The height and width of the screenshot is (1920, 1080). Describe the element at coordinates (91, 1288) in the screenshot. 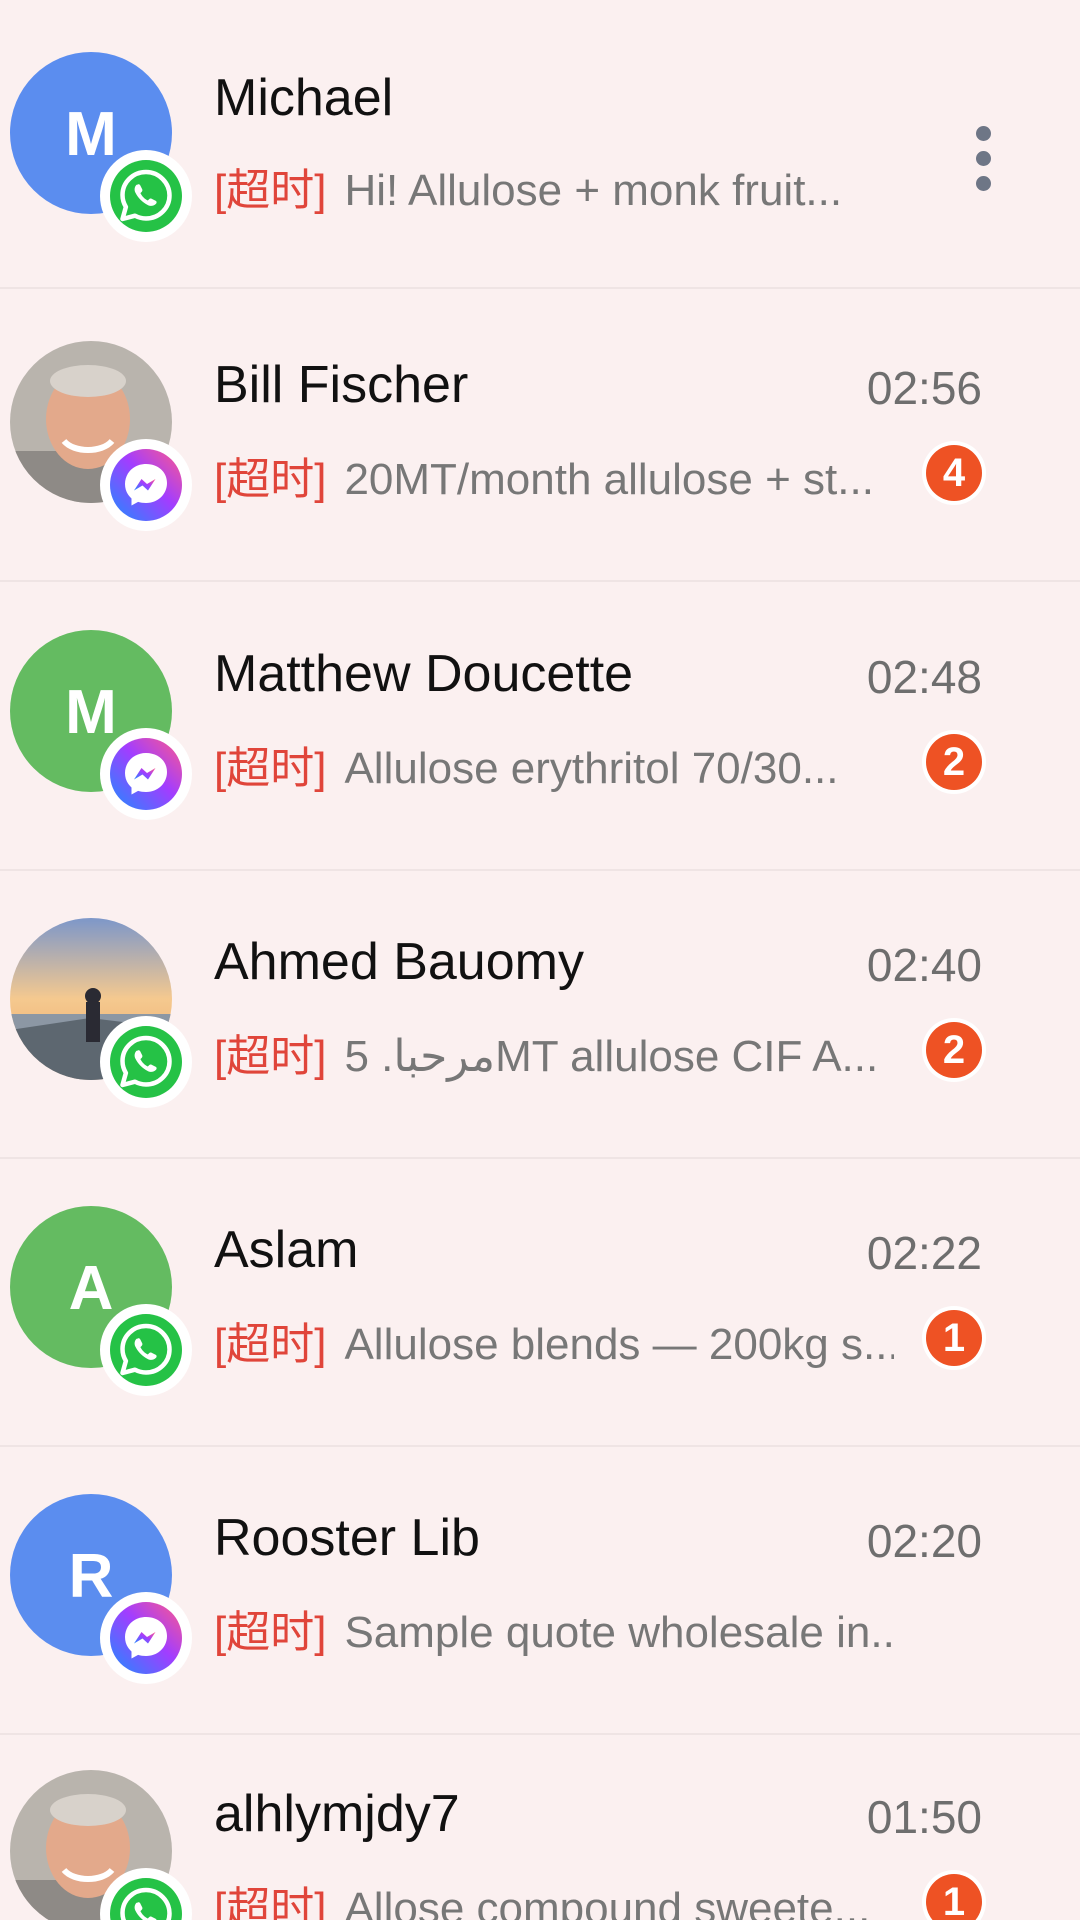

I see `avatar-initial: A` at that location.